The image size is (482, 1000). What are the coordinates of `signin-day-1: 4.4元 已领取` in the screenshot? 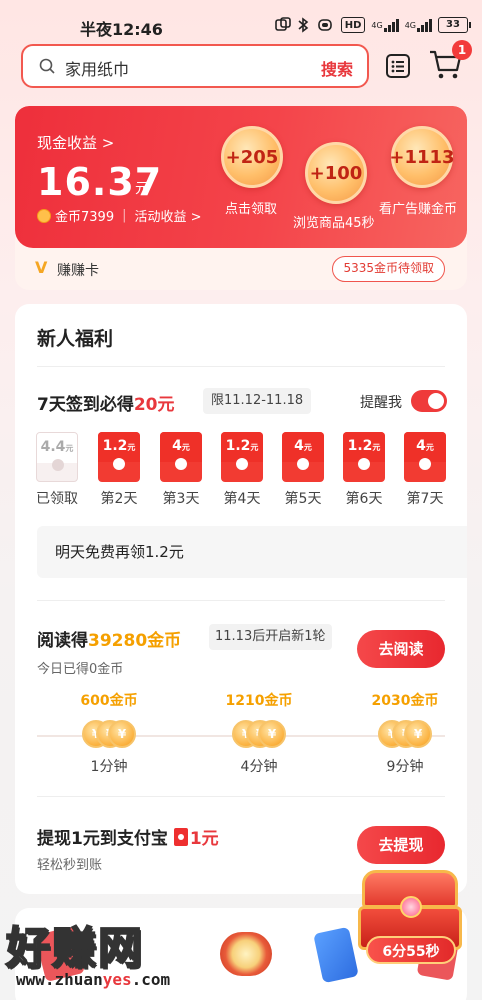 It's located at (57, 470).